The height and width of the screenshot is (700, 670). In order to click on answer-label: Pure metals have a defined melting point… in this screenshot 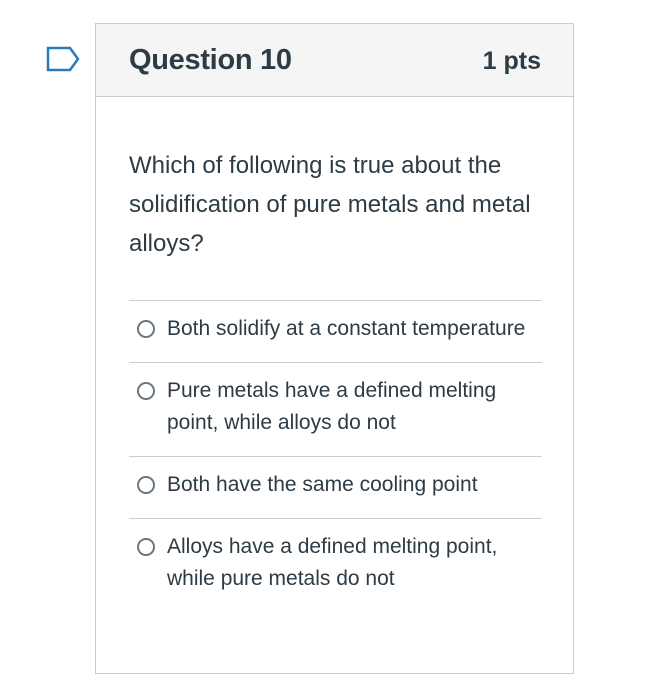, I will do `click(332, 406)`.